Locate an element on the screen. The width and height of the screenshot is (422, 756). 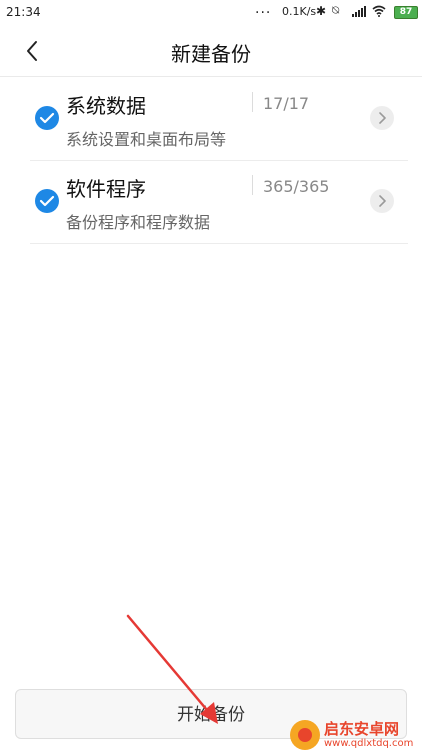
item-description: 备份程序和程序数据 is located at coordinates (138, 222).